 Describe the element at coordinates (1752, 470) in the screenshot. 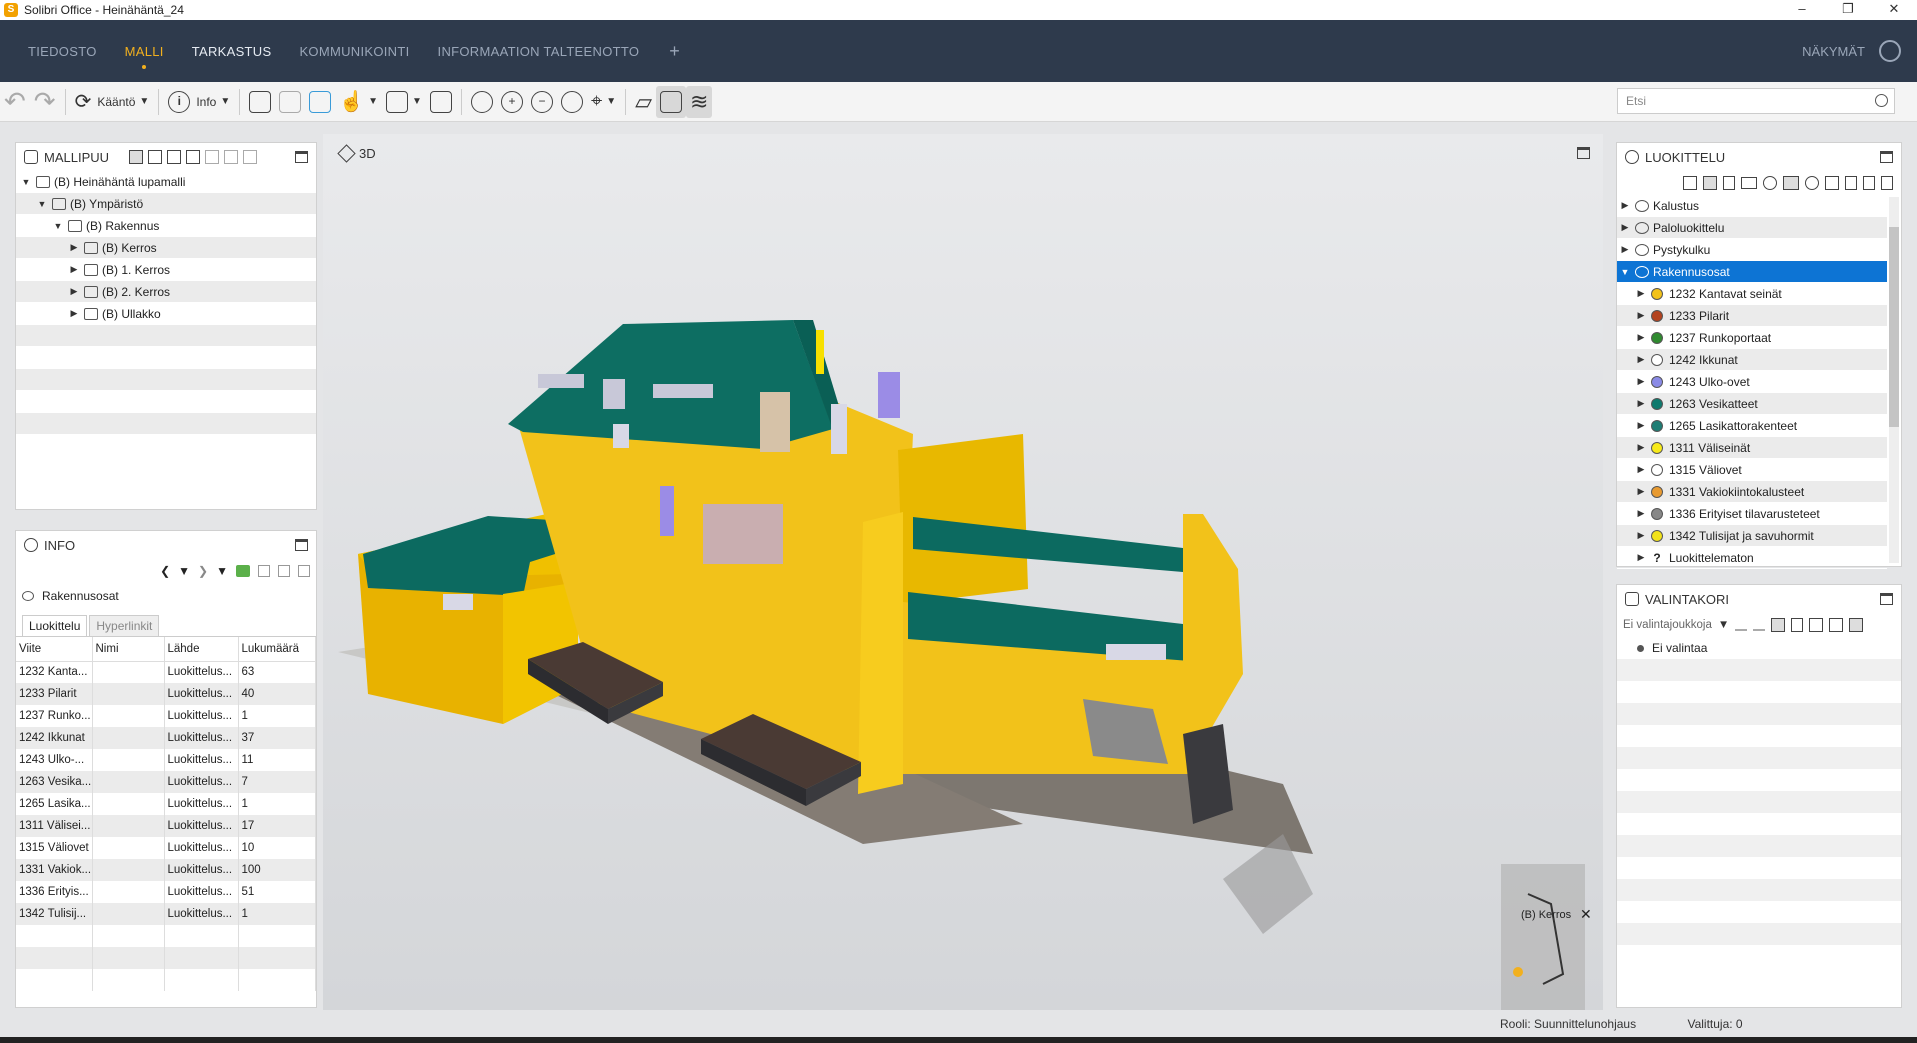

I see `classification-item: ▶ 1315 Väliovet` at that location.